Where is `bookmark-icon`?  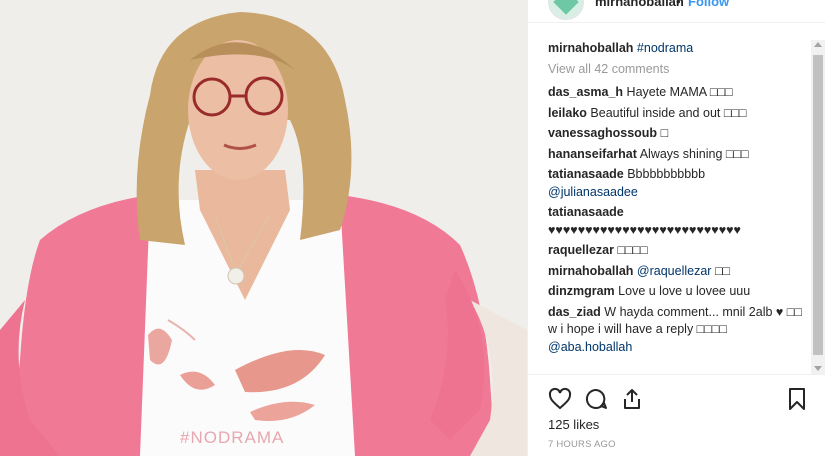 bookmark-icon is located at coordinates (797, 401).